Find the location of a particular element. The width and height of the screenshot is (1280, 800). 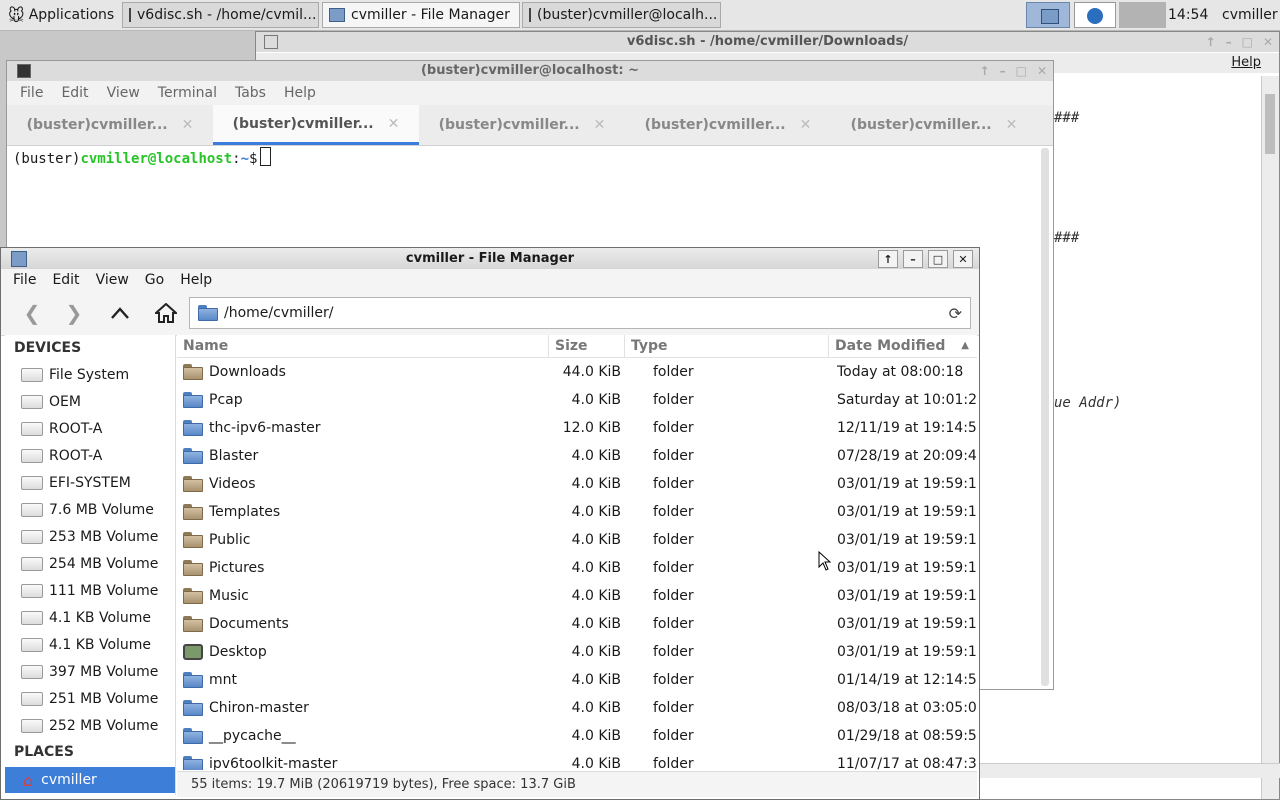

sidebar-device: 397 MB Volume is located at coordinates (90, 671).